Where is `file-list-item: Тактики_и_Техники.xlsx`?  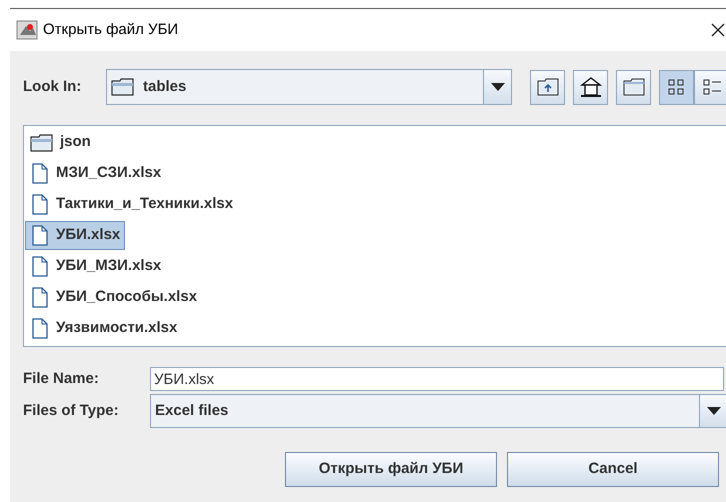 file-list-item: Тактики_и_Техники.xlsx is located at coordinates (131, 204).